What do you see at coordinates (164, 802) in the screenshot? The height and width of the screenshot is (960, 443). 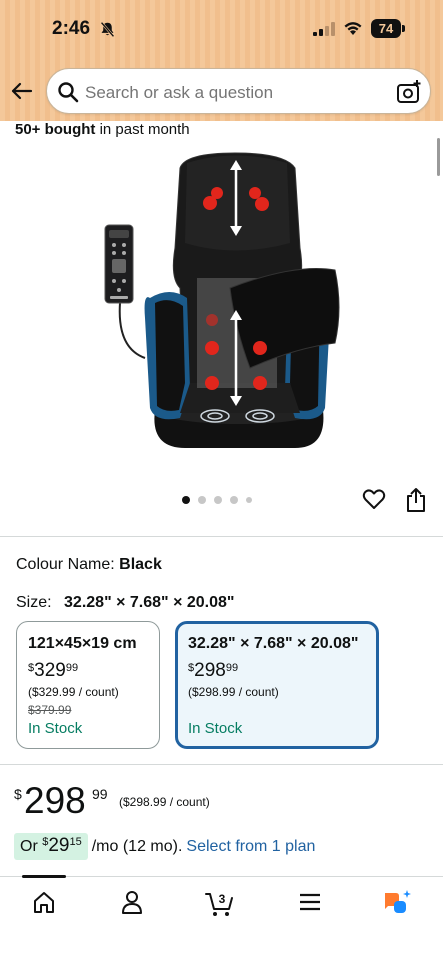 I see `unit-price: ($298.99 / count)` at bounding box center [164, 802].